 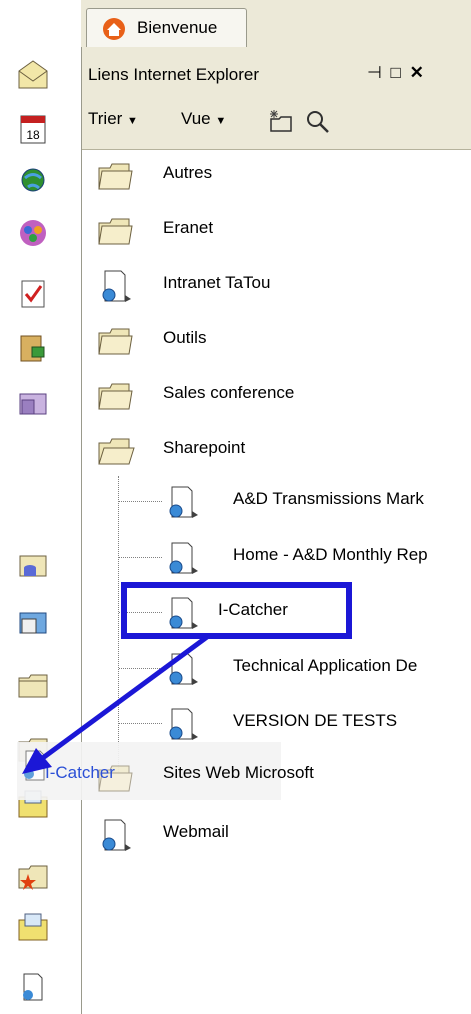 What do you see at coordinates (33, 135) in the screenshot?
I see `svg-text: 18` at bounding box center [33, 135].